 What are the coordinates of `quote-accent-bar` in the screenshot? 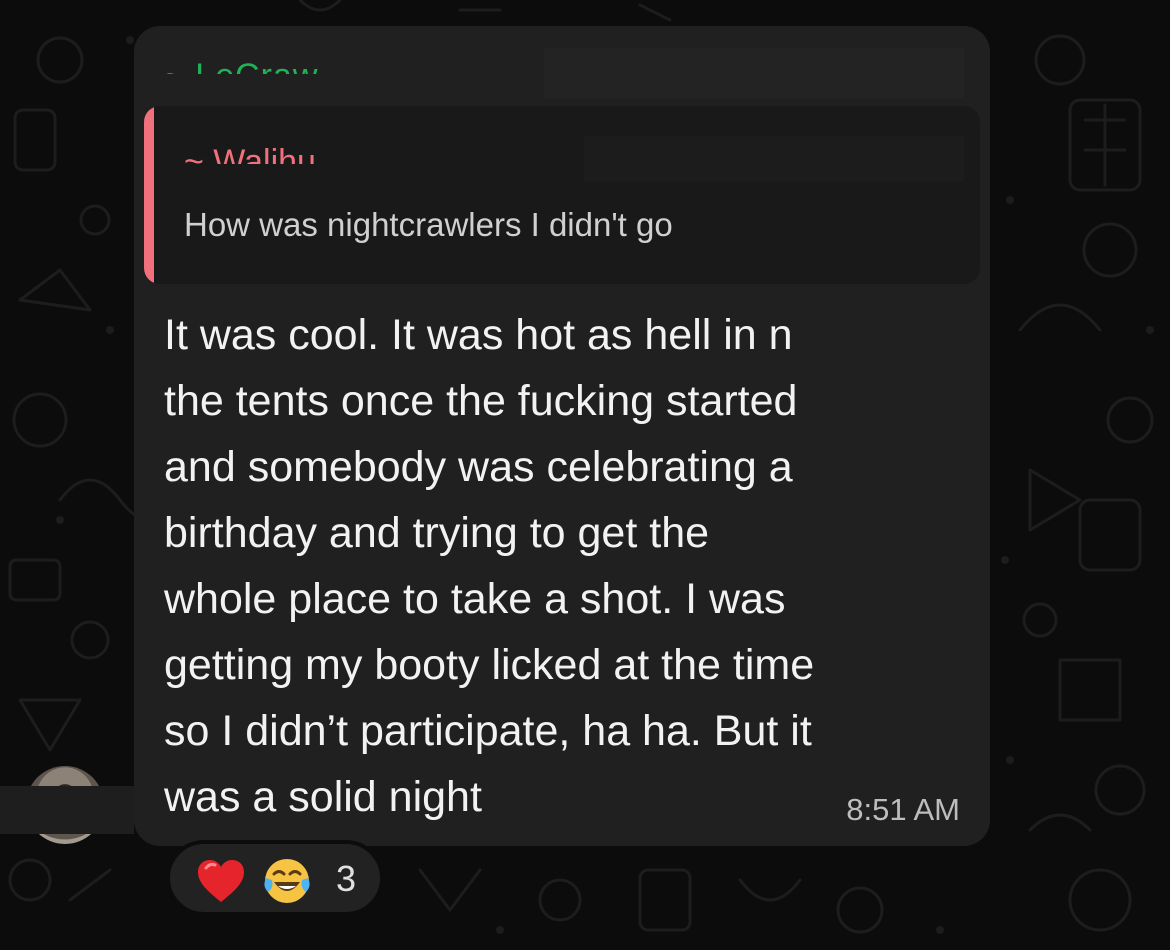 It's located at (149, 195).